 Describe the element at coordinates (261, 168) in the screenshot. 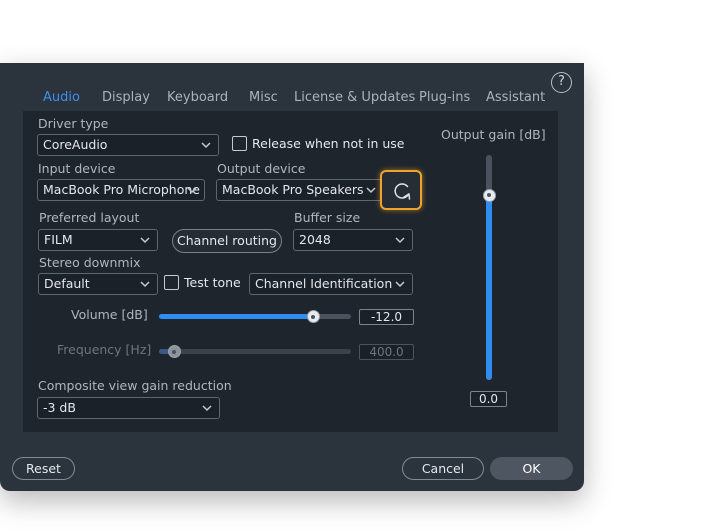

I see `output-device-label: Output device` at that location.